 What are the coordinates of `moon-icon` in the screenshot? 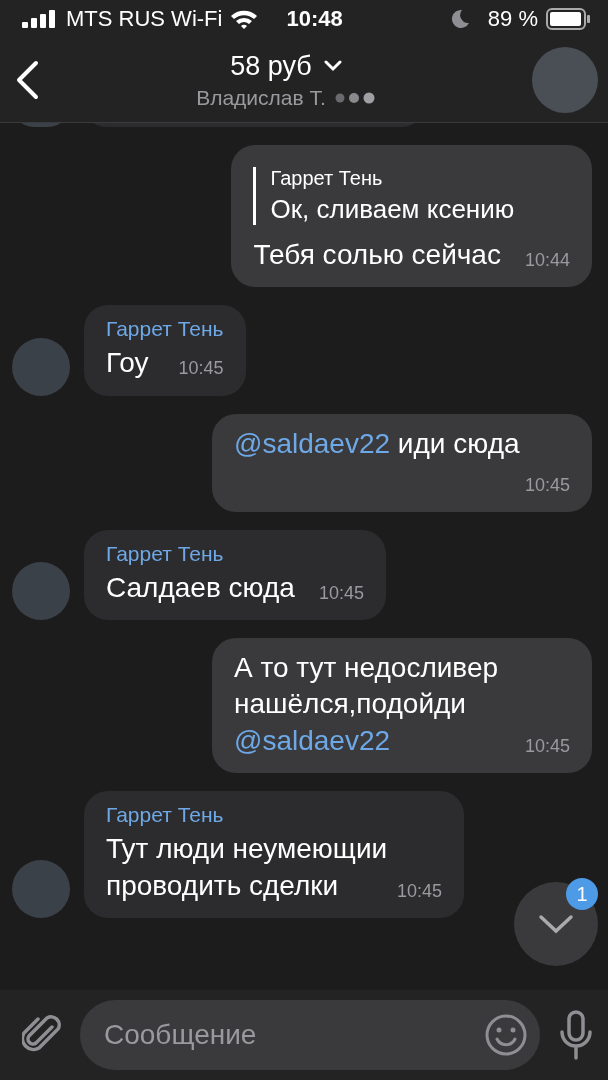 It's located at (459, 19).